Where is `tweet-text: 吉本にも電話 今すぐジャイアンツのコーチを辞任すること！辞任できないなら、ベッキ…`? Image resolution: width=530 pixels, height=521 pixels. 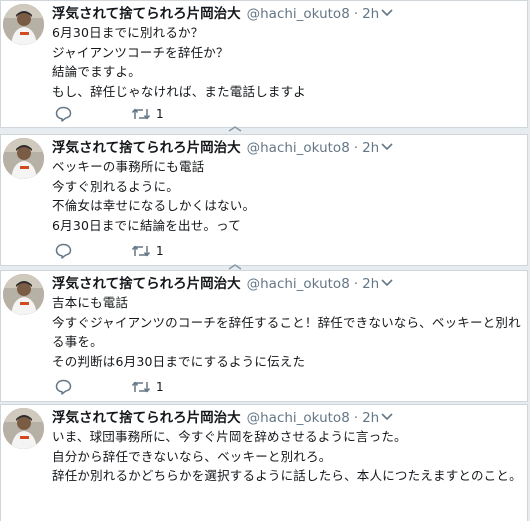
tweet-text: 吉本にも電話 今すぐジャイアンツのコーチを辞任すること！辞任できないなら、ベッキ… is located at coordinates (286, 332).